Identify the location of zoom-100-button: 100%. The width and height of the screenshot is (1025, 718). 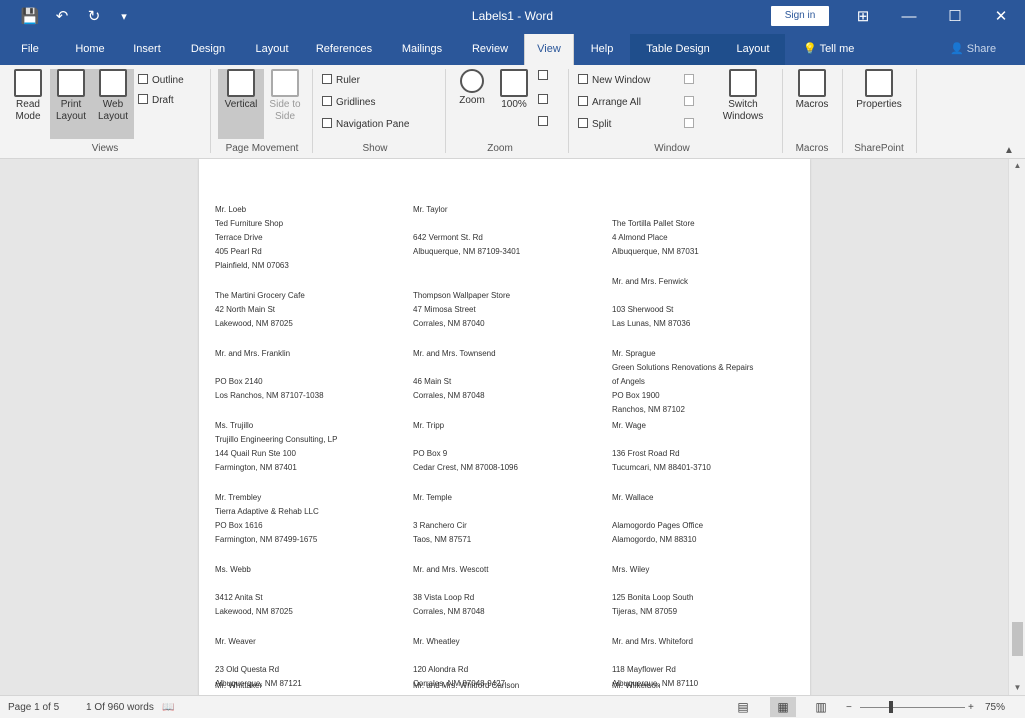
(514, 104).